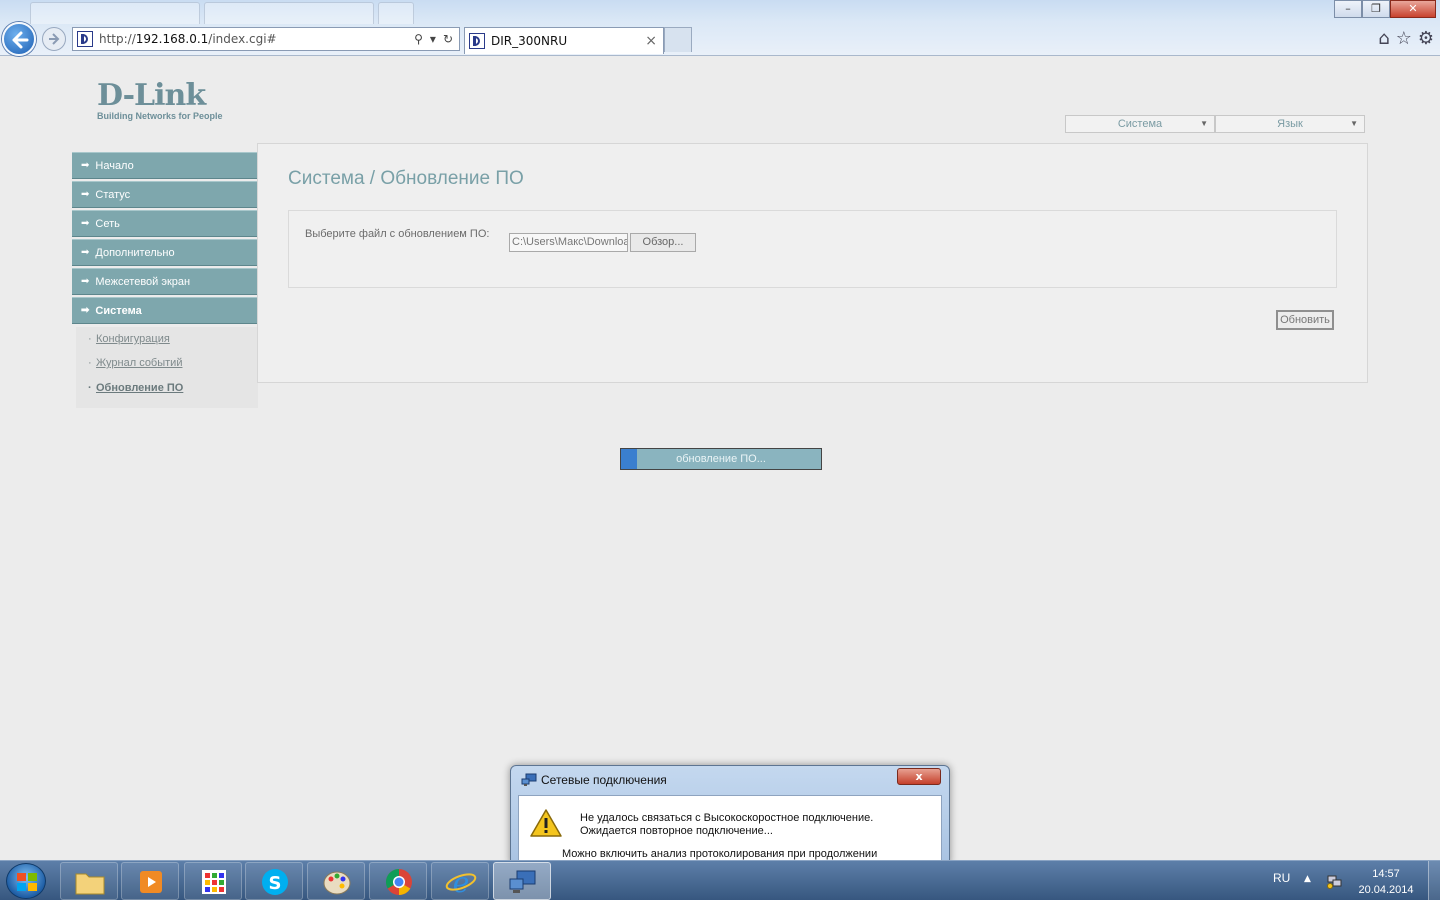 This screenshot has width=1440, height=900. I want to click on arrow-right-icon, so click(54, 39).